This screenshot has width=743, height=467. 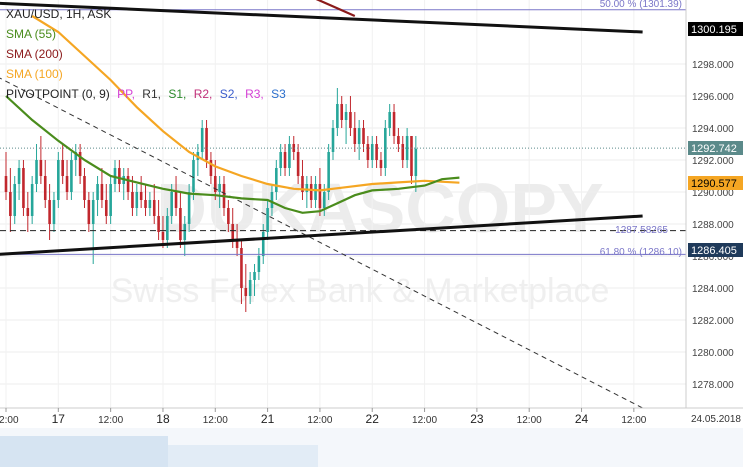 I want to click on pivot-level: R1,, so click(x=151, y=94).